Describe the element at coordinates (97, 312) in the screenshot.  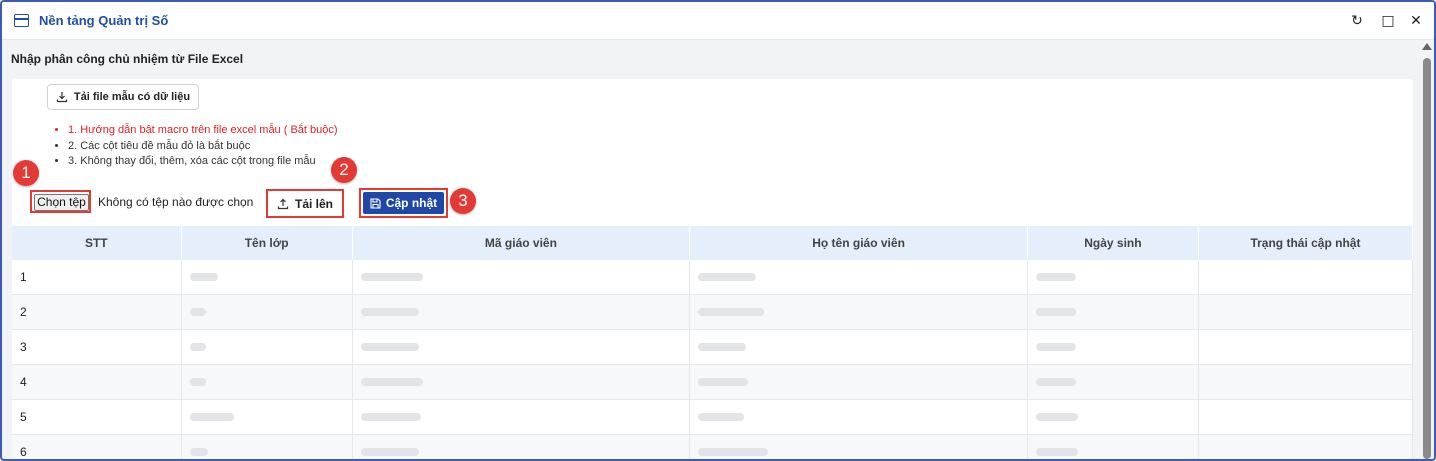
I see `row-stt: 2` at that location.